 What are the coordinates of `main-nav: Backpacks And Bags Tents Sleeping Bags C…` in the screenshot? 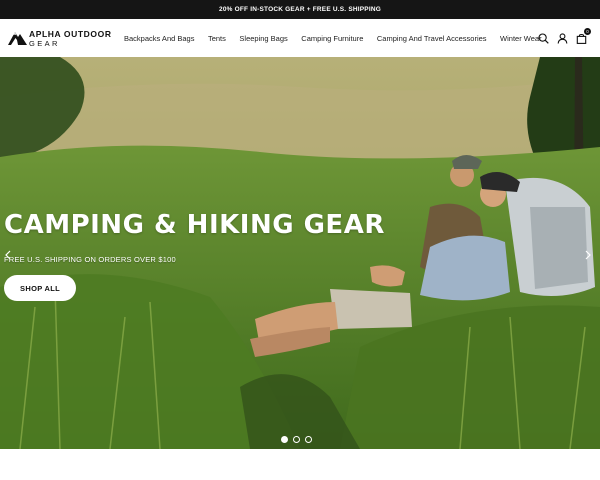 It's located at (339, 38).